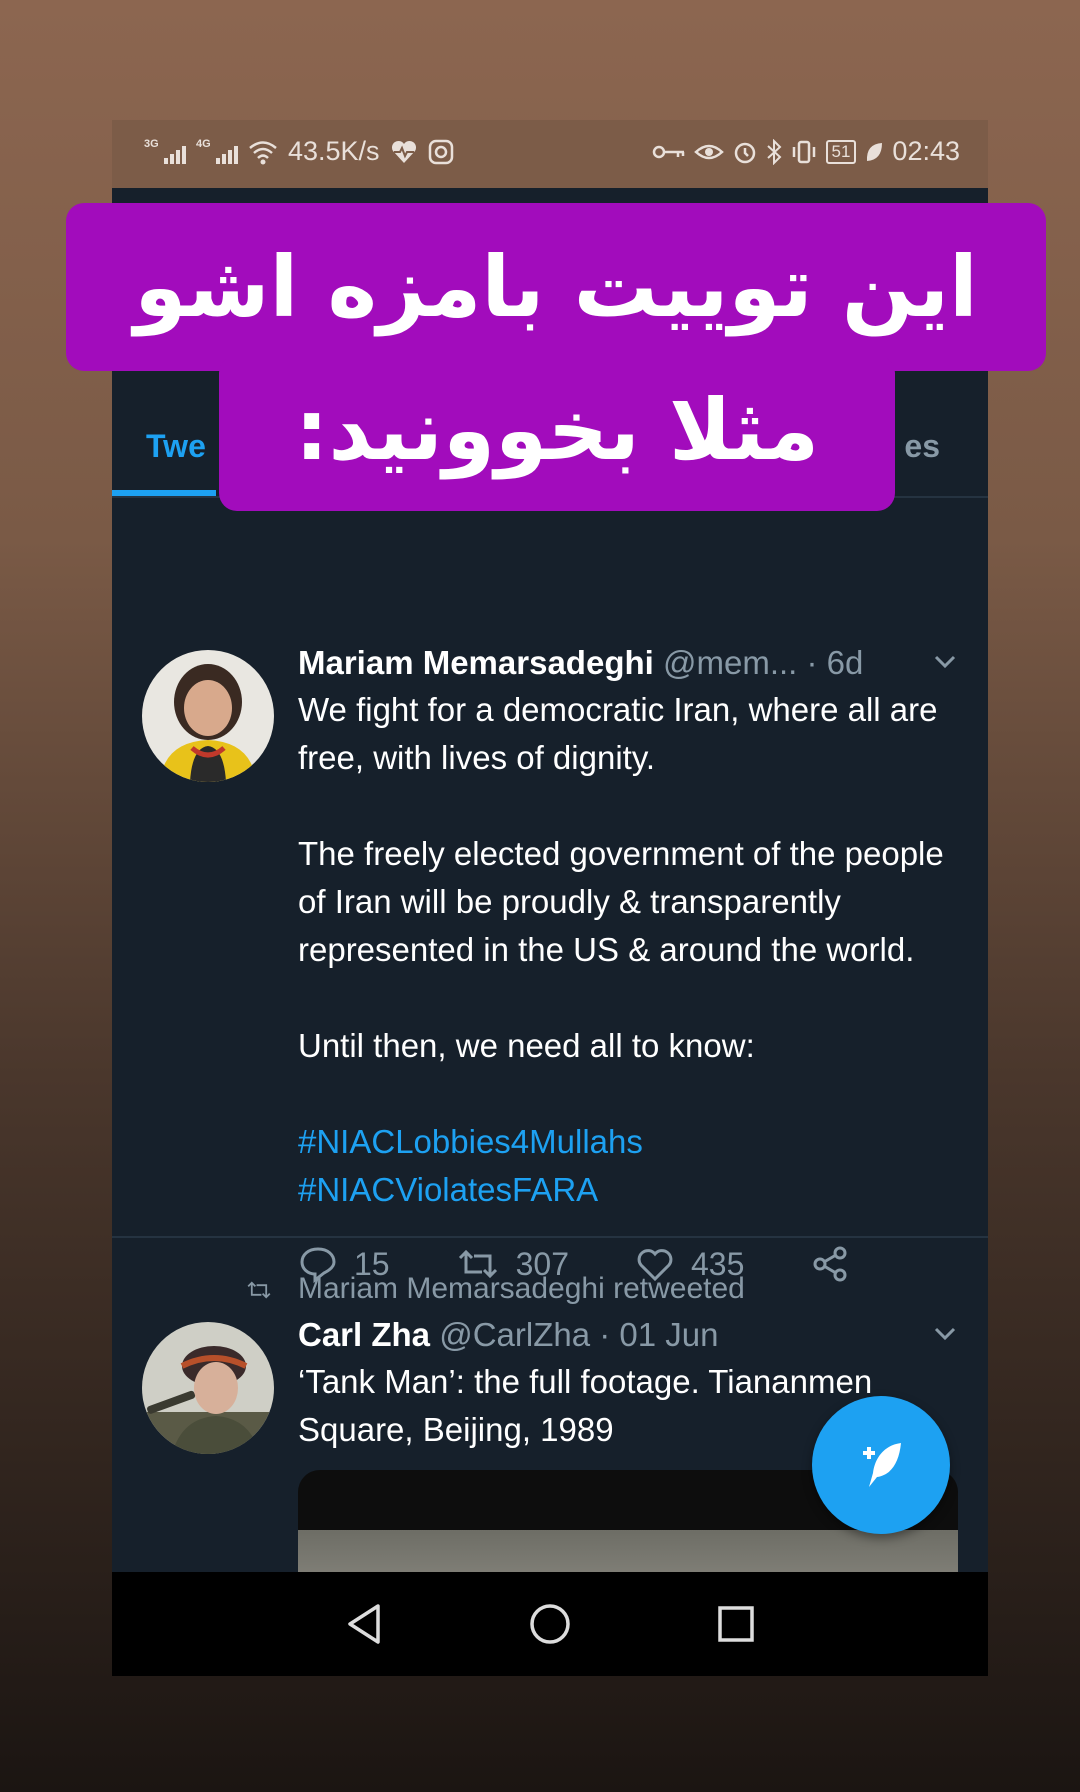 The image size is (1080, 1792). What do you see at coordinates (773, 151) in the screenshot?
I see `bluetooth-icon` at bounding box center [773, 151].